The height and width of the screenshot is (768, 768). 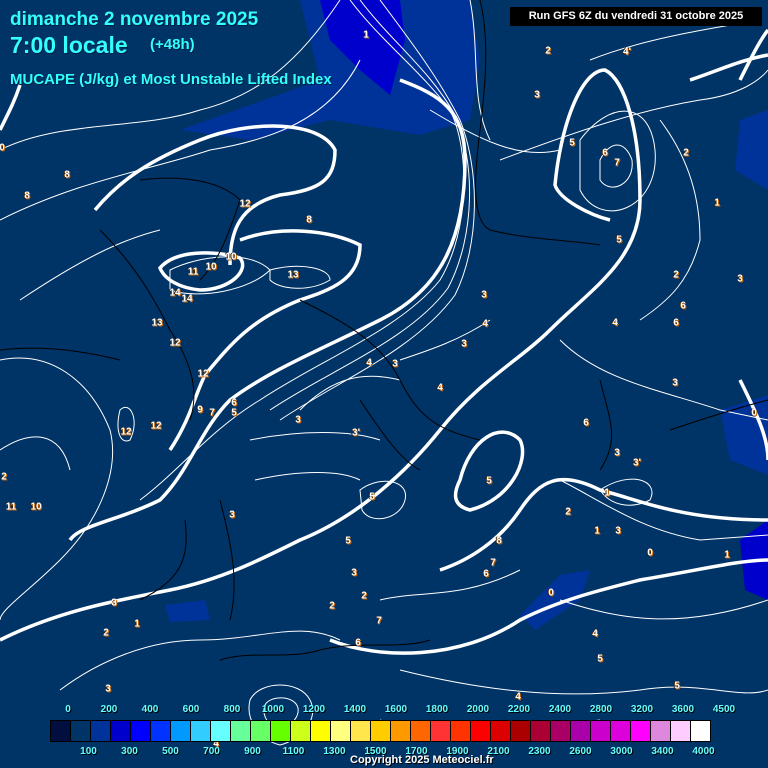 What do you see at coordinates (187, 299) in the screenshot?
I see `lifted-index-label: 14` at bounding box center [187, 299].